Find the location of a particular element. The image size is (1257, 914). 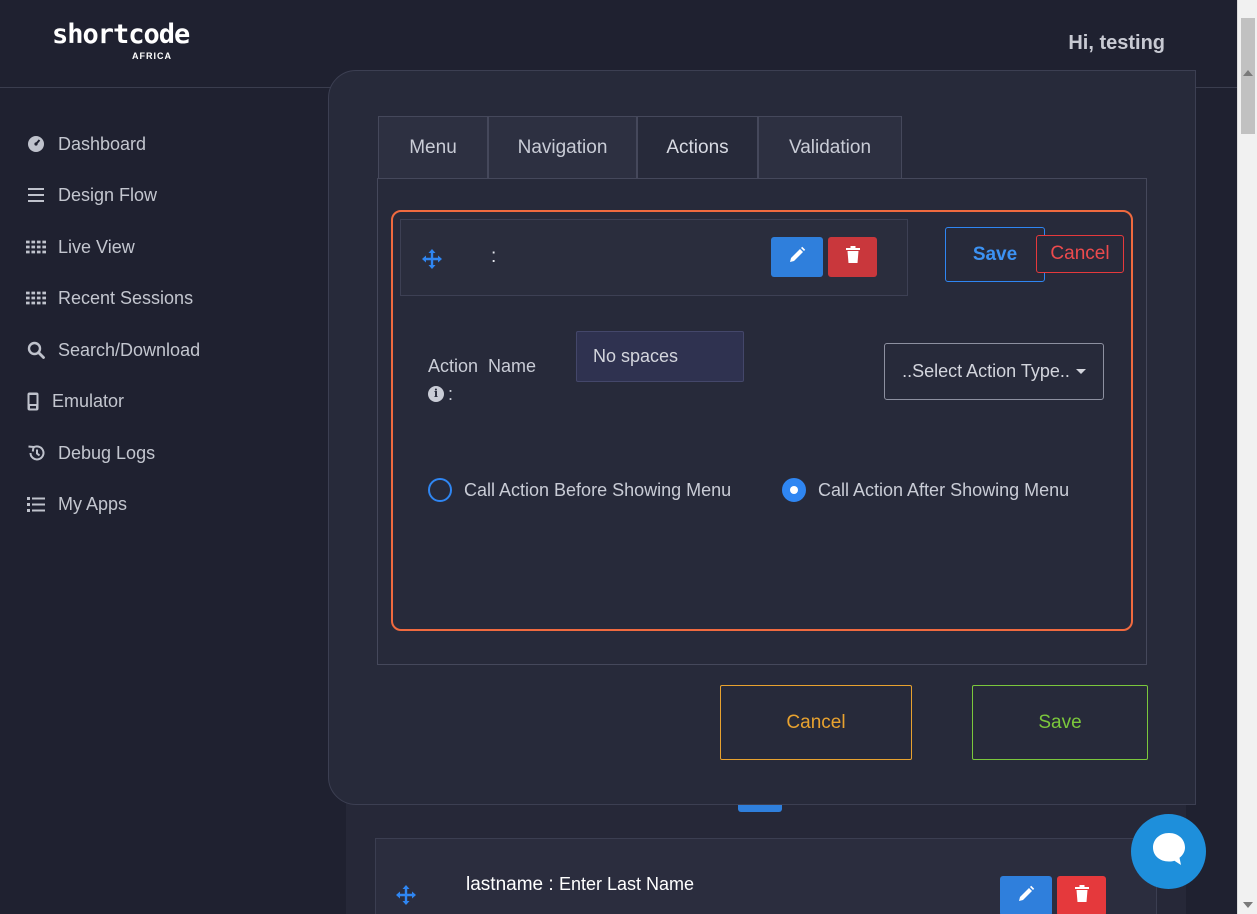

radio-call-before: Call Action Before Showing Menu is located at coordinates (579, 490).